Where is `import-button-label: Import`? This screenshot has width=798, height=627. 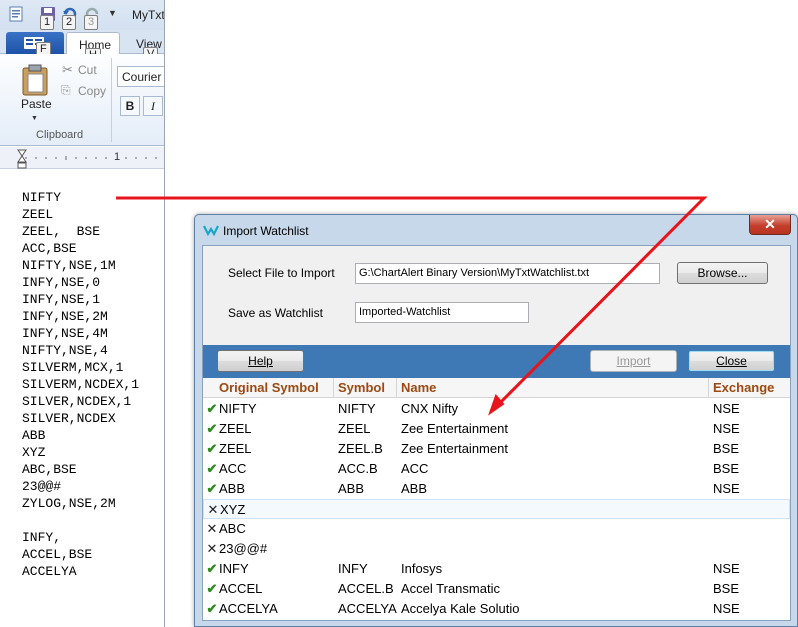
import-button-label: Import is located at coordinates (633, 361).